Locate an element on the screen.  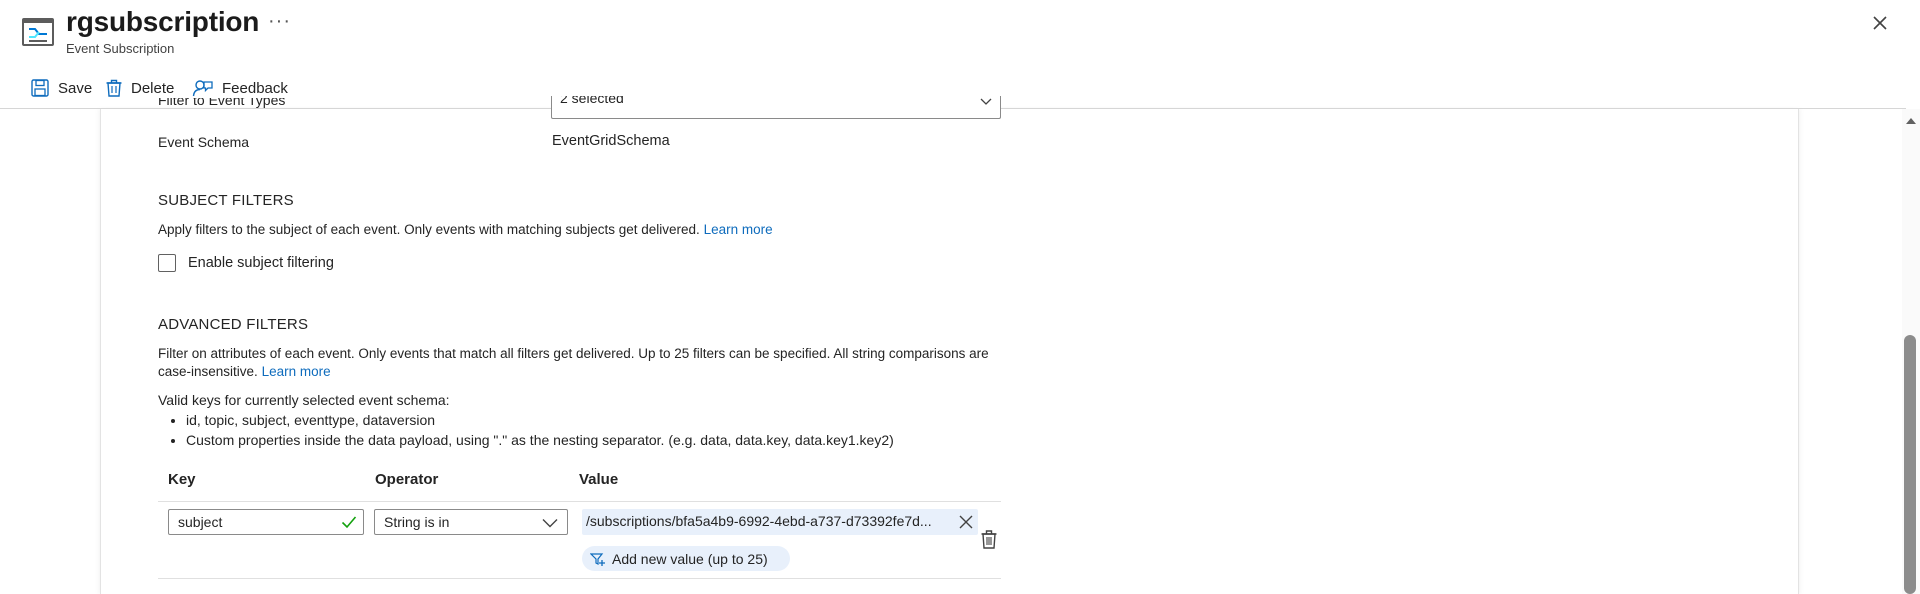
arrow-up-icon is located at coordinates (1911, 121).